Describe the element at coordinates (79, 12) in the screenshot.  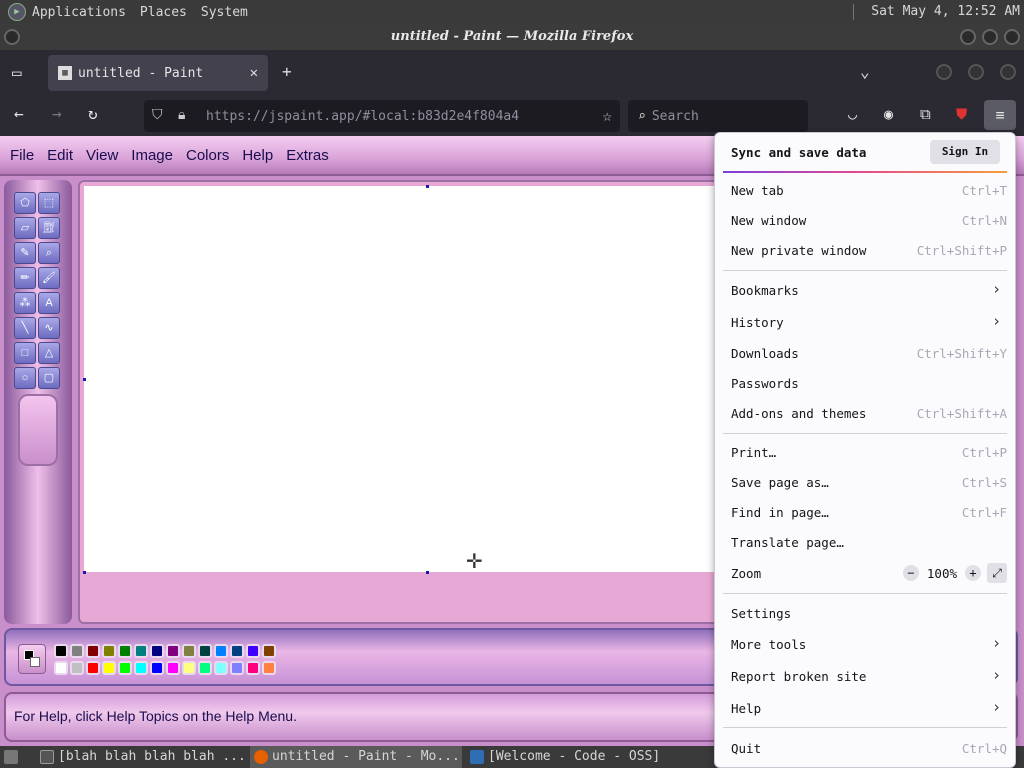
I see `applications-menu: Applications` at that location.